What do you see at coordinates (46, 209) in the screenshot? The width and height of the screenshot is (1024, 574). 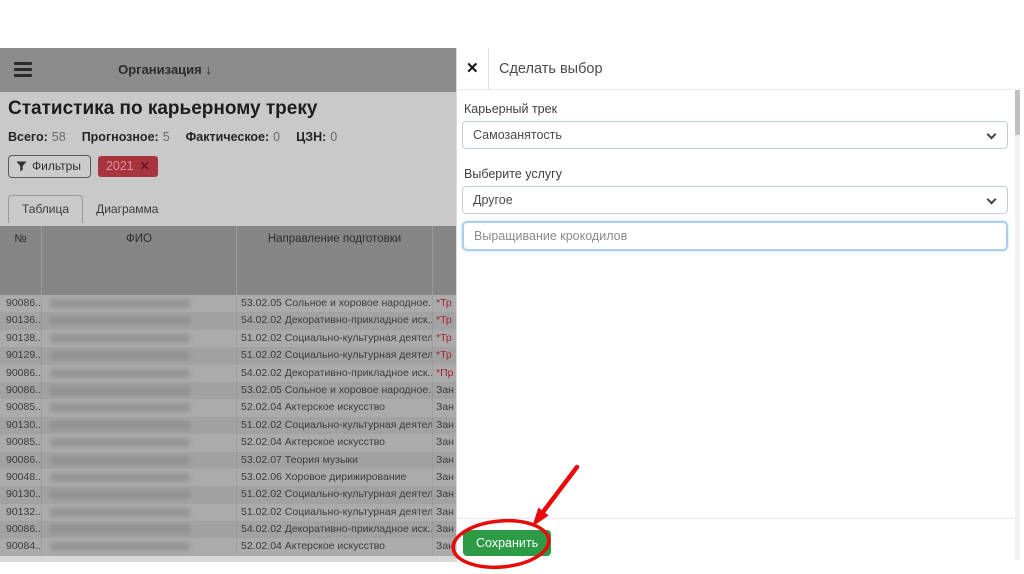 I see `tab-table: Таблица` at bounding box center [46, 209].